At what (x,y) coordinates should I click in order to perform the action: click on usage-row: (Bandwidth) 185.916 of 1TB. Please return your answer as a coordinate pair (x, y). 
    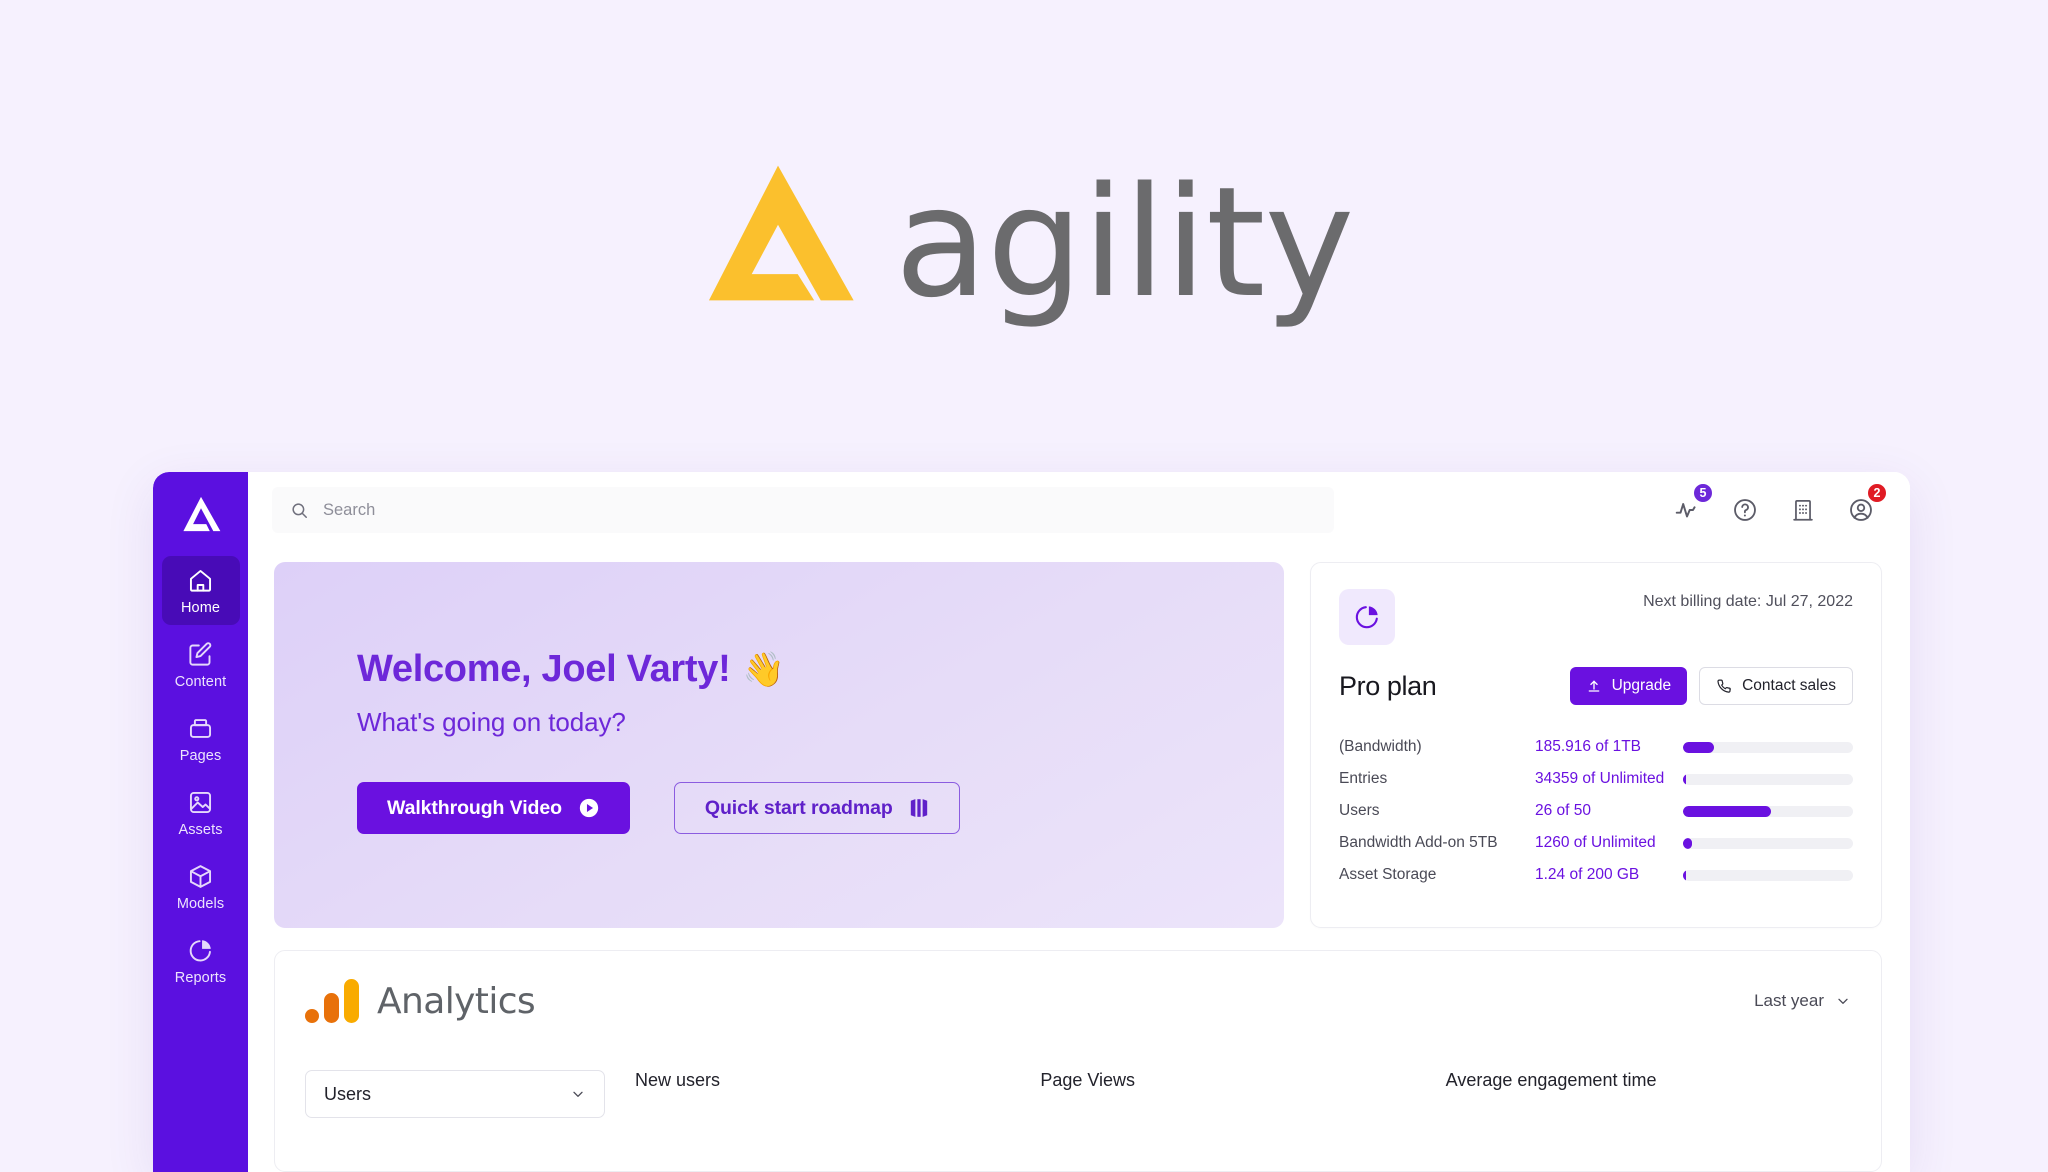
    Looking at the image, I should click on (1596, 747).